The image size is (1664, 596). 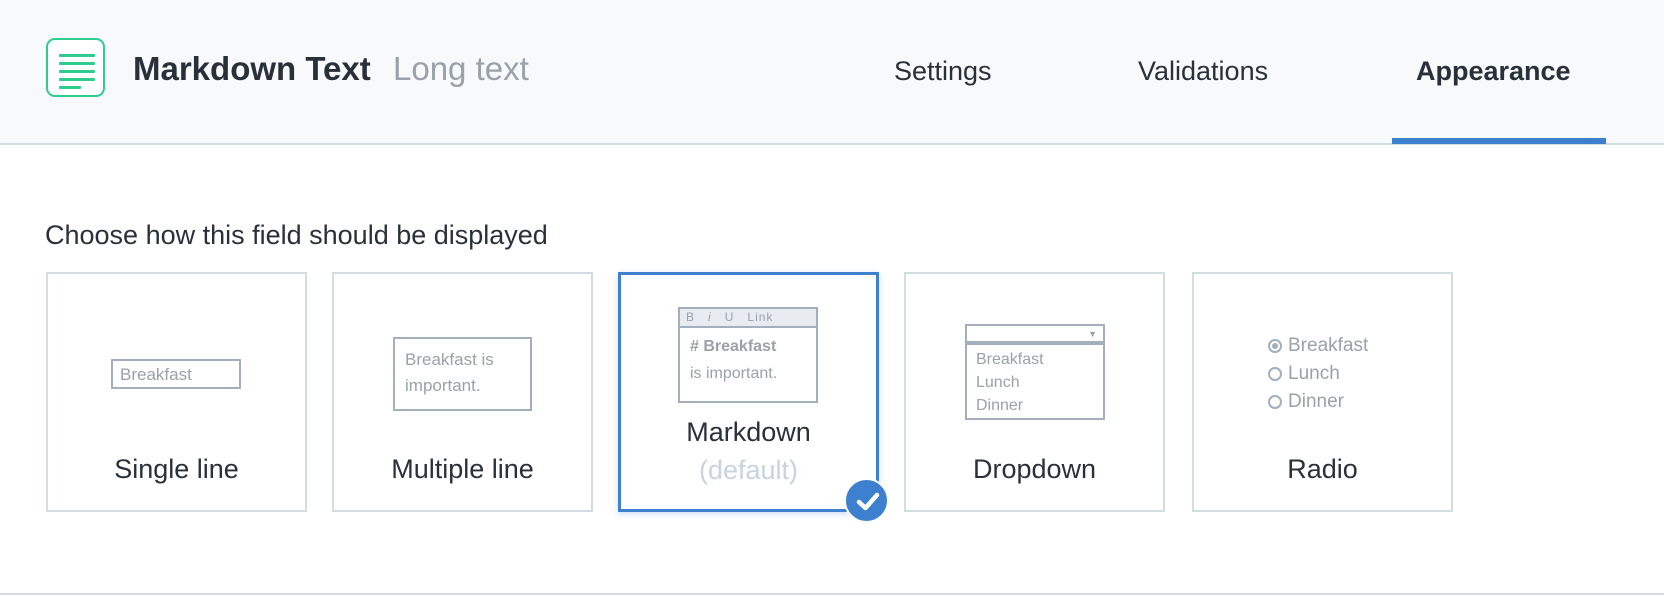 I want to click on option-multiple-line: Breakfast is important. Multiple line, so click(x=462, y=392).